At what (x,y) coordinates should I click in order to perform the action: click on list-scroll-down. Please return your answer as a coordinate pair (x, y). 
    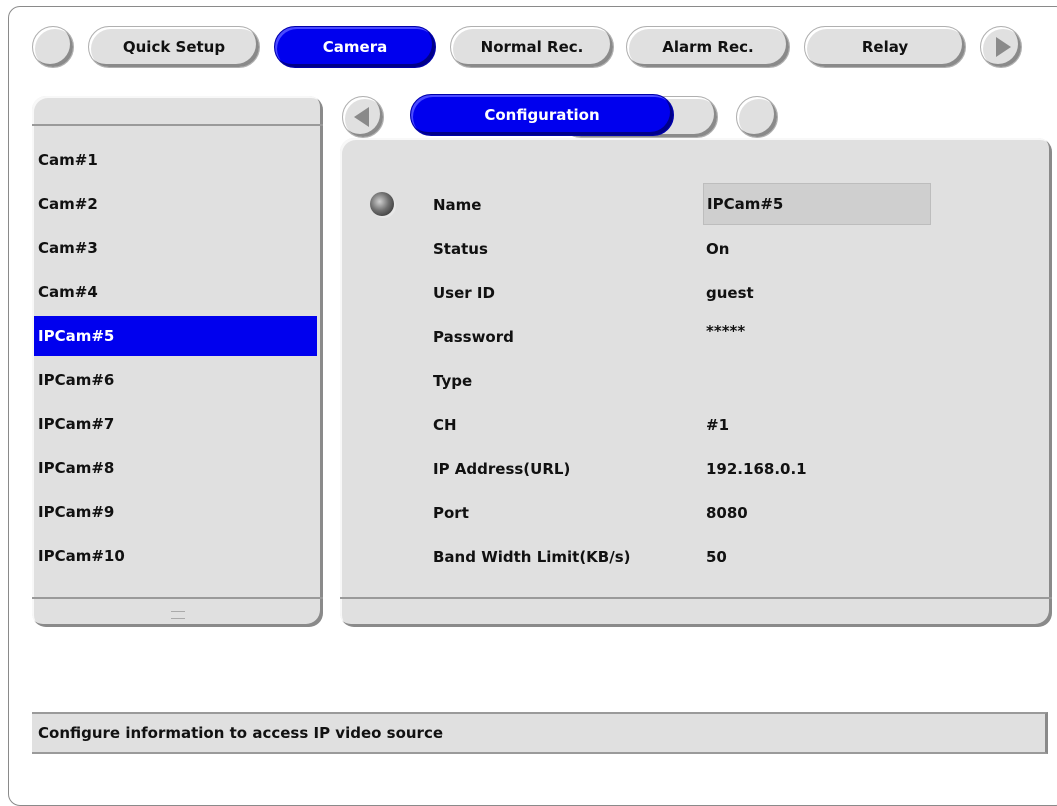
    Looking at the image, I should click on (177, 612).